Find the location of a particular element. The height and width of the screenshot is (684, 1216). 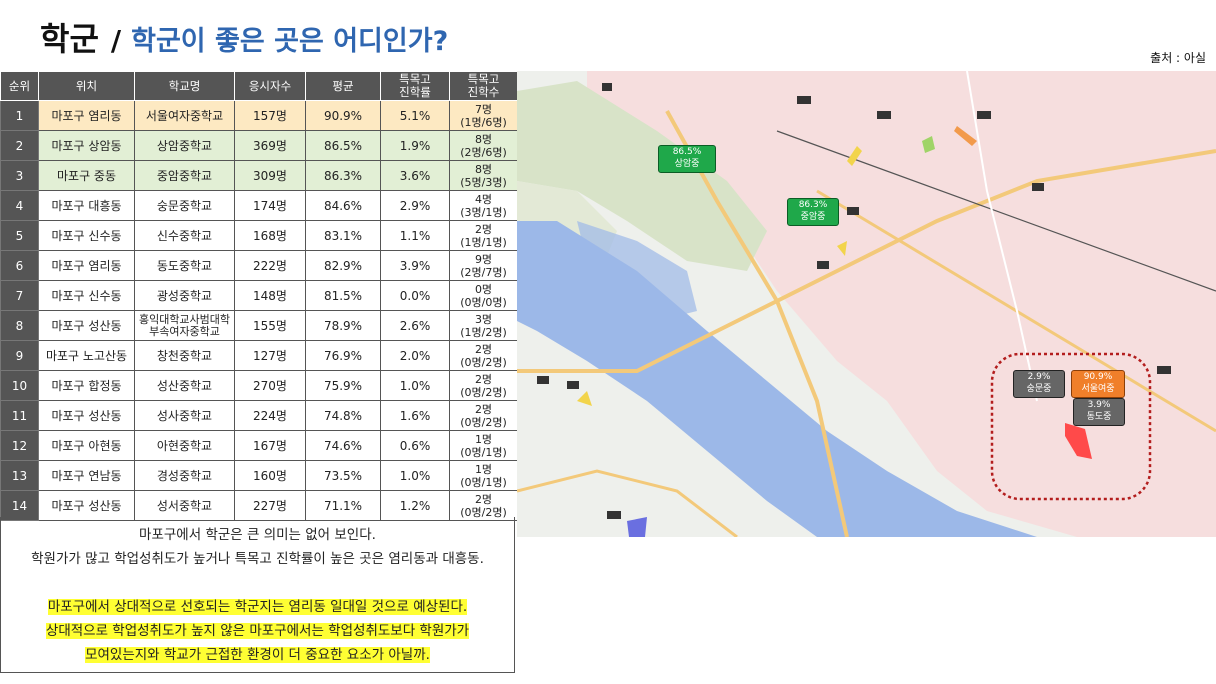

table-header-row: 순위 위치 학교명 응시자수 평균 특목고 진학률 특목고 진학수 is located at coordinates (259, 86).